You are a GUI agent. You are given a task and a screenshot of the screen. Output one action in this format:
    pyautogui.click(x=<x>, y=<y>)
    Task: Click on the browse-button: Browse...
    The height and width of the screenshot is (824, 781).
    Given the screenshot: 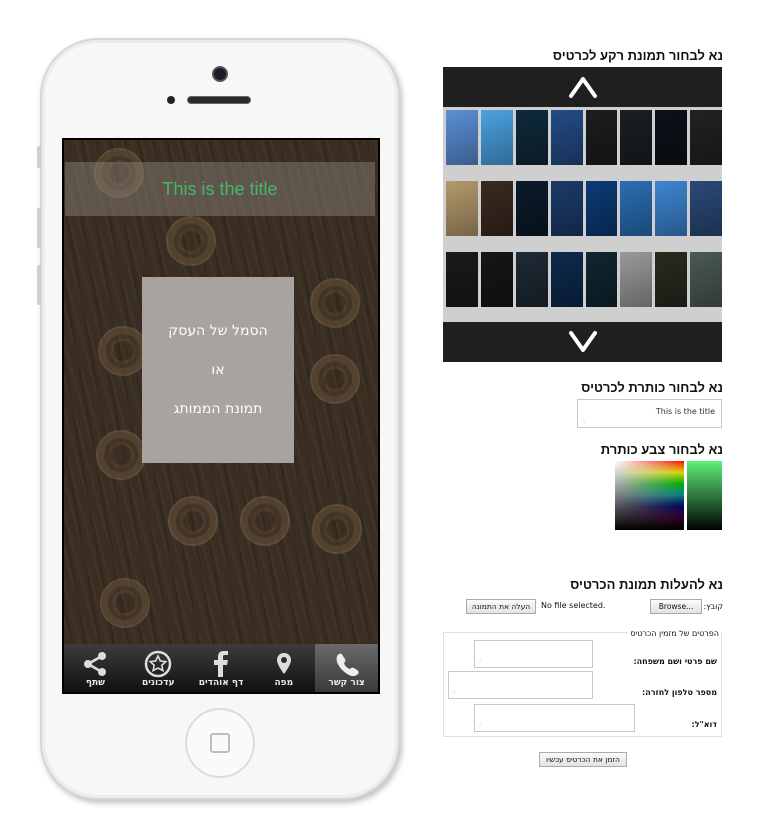 What is the action you would take?
    pyautogui.click(x=676, y=606)
    